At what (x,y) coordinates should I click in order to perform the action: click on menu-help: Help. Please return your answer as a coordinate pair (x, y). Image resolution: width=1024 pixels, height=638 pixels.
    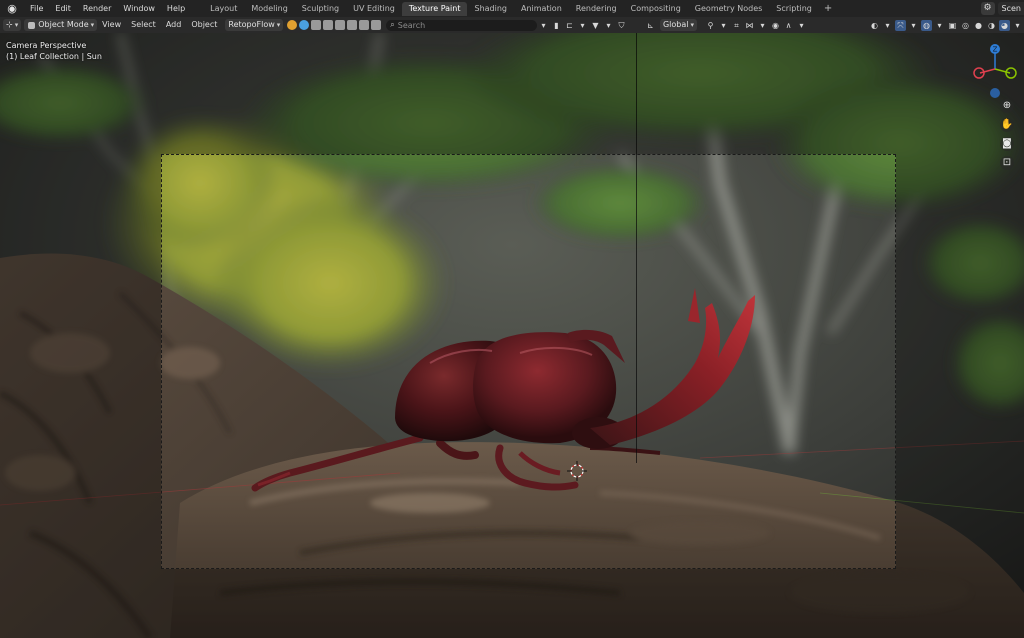
    Looking at the image, I should click on (176, 8).